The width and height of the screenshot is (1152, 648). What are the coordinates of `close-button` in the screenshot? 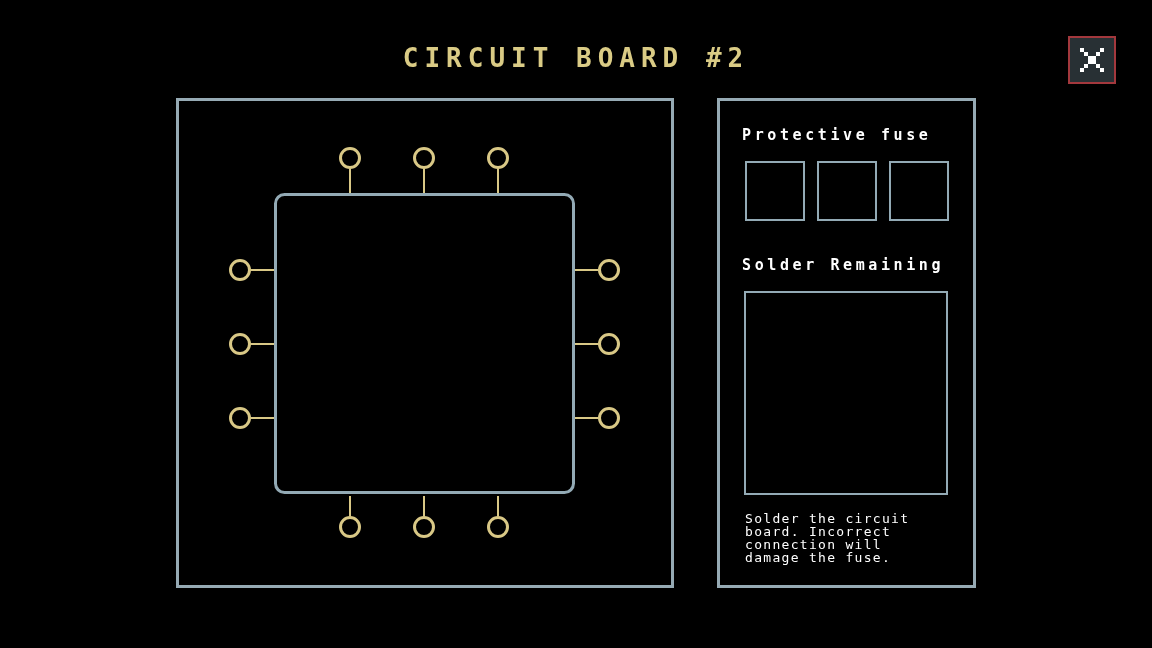 It's located at (1092, 60).